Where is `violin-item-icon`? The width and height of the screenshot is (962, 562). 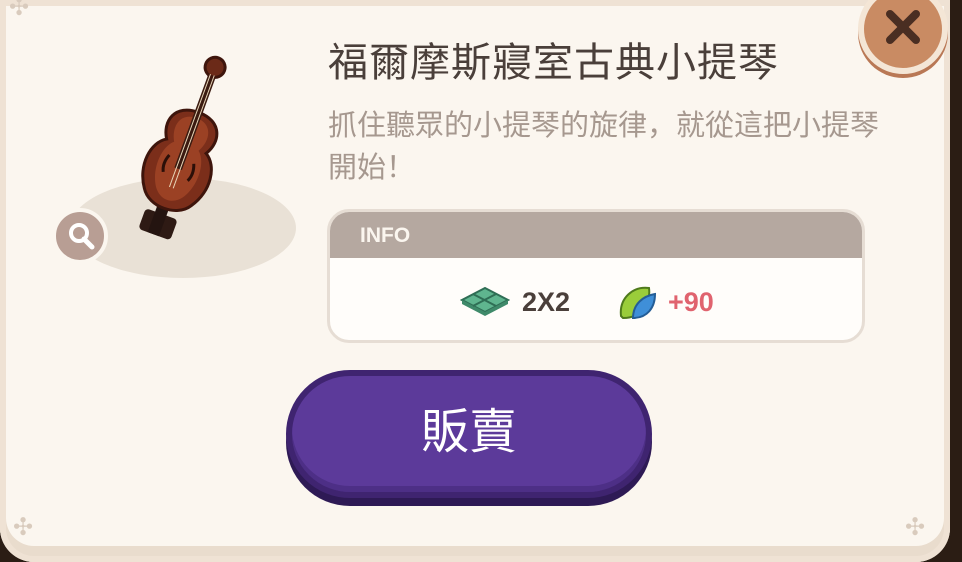
violin-item-icon is located at coordinates (183, 147).